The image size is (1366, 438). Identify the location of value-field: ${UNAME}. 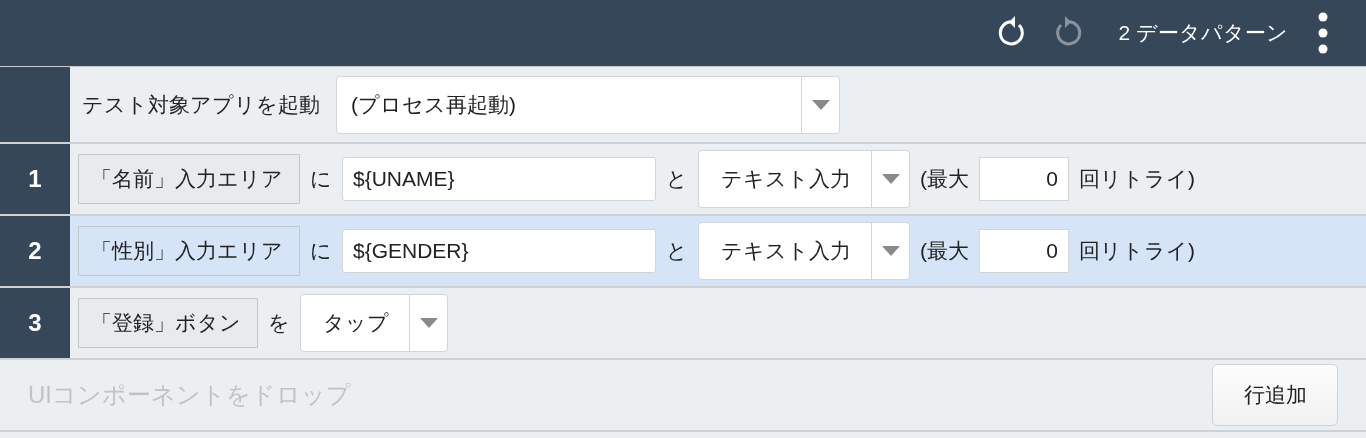
(499, 179).